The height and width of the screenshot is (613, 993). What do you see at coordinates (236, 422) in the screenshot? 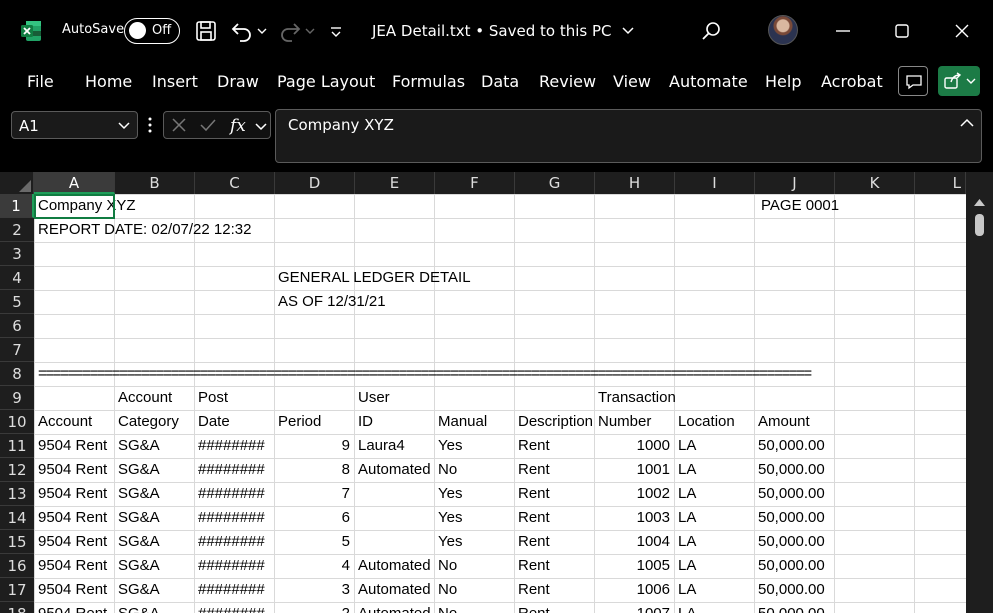
I see `cell-c10: Date` at bounding box center [236, 422].